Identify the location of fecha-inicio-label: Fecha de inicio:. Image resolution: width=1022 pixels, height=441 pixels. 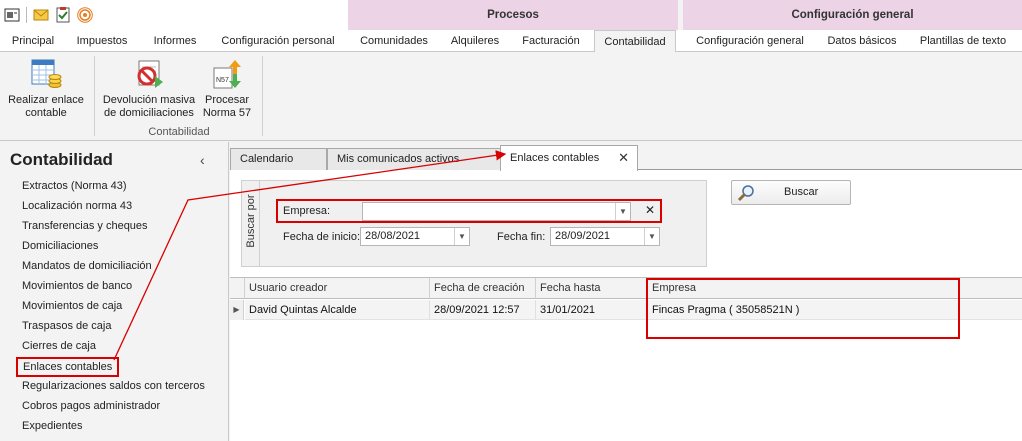
(322, 237).